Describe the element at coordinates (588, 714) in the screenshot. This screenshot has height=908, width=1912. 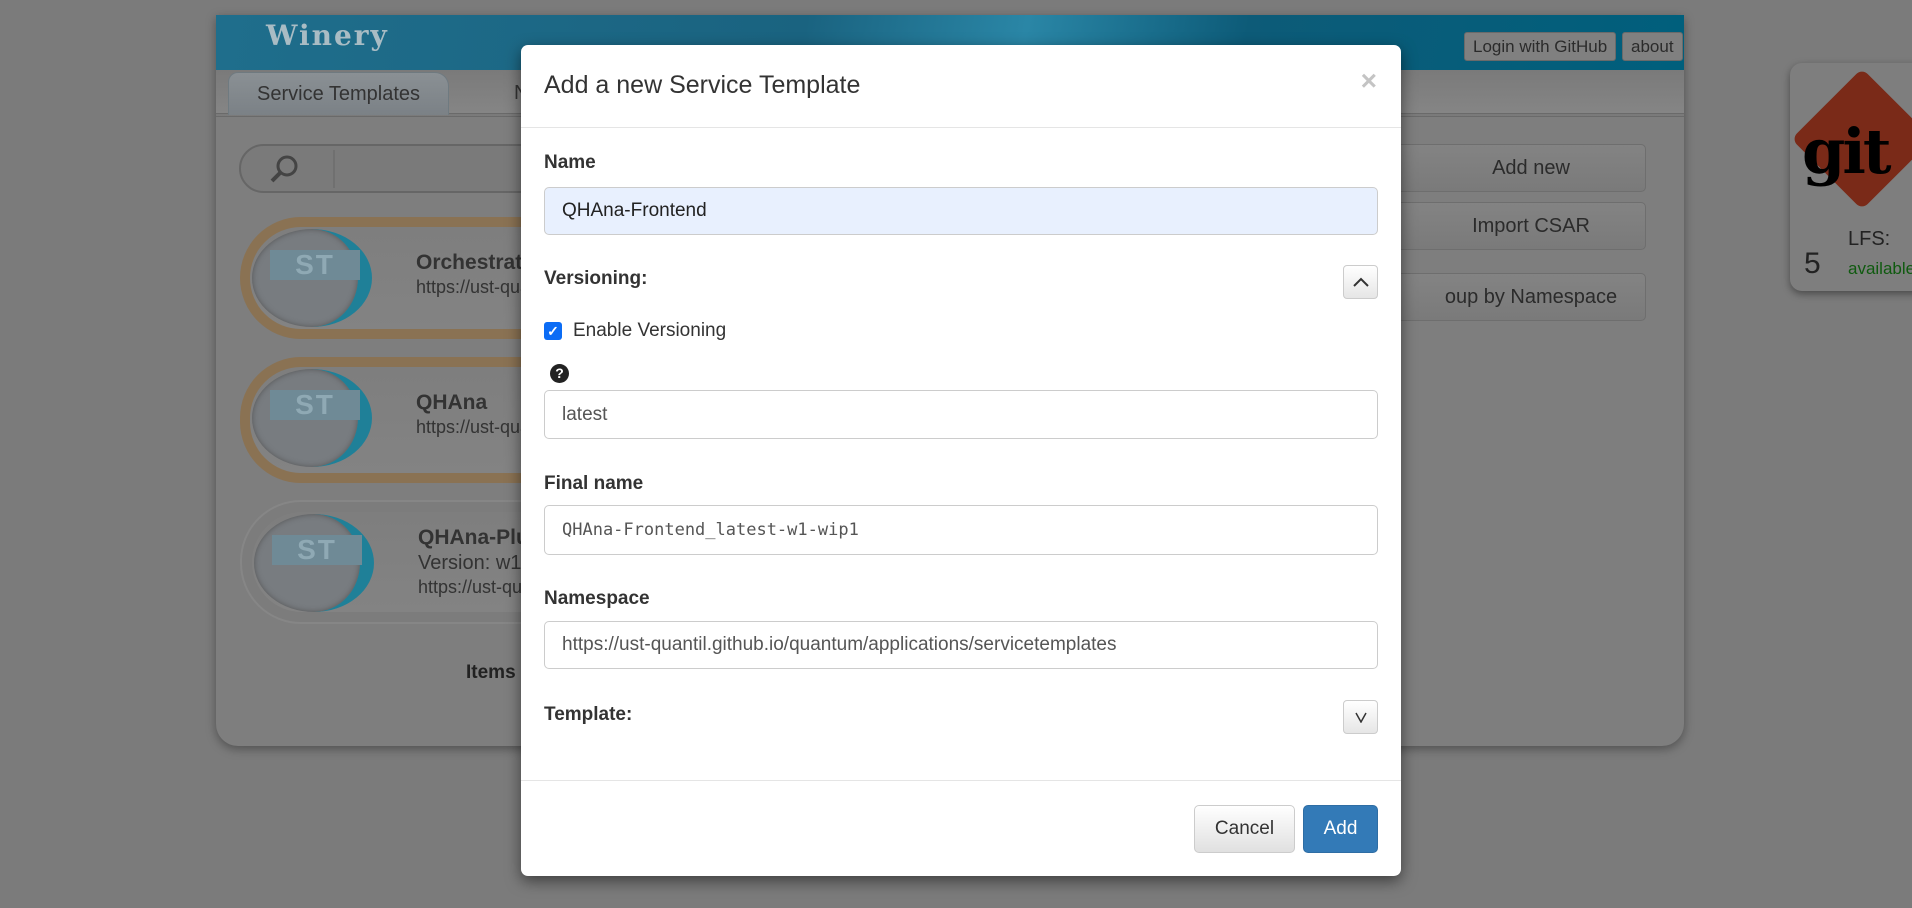
I see `template-label: Template:` at that location.